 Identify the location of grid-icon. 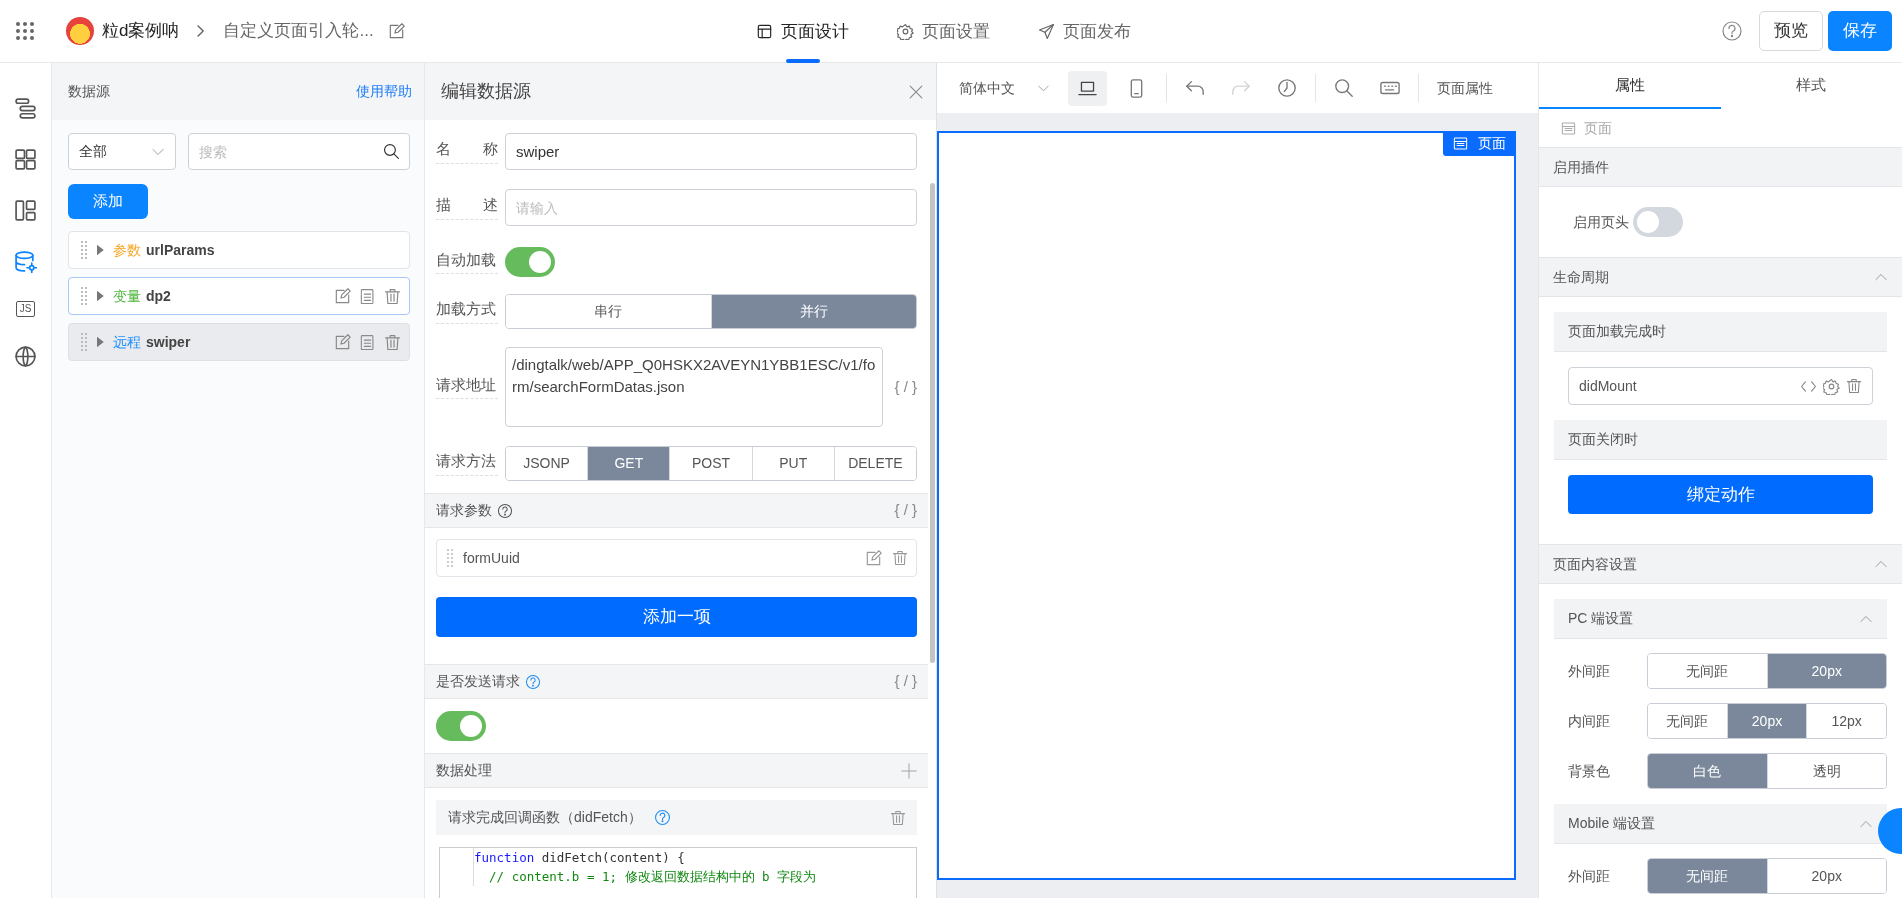
(25, 159).